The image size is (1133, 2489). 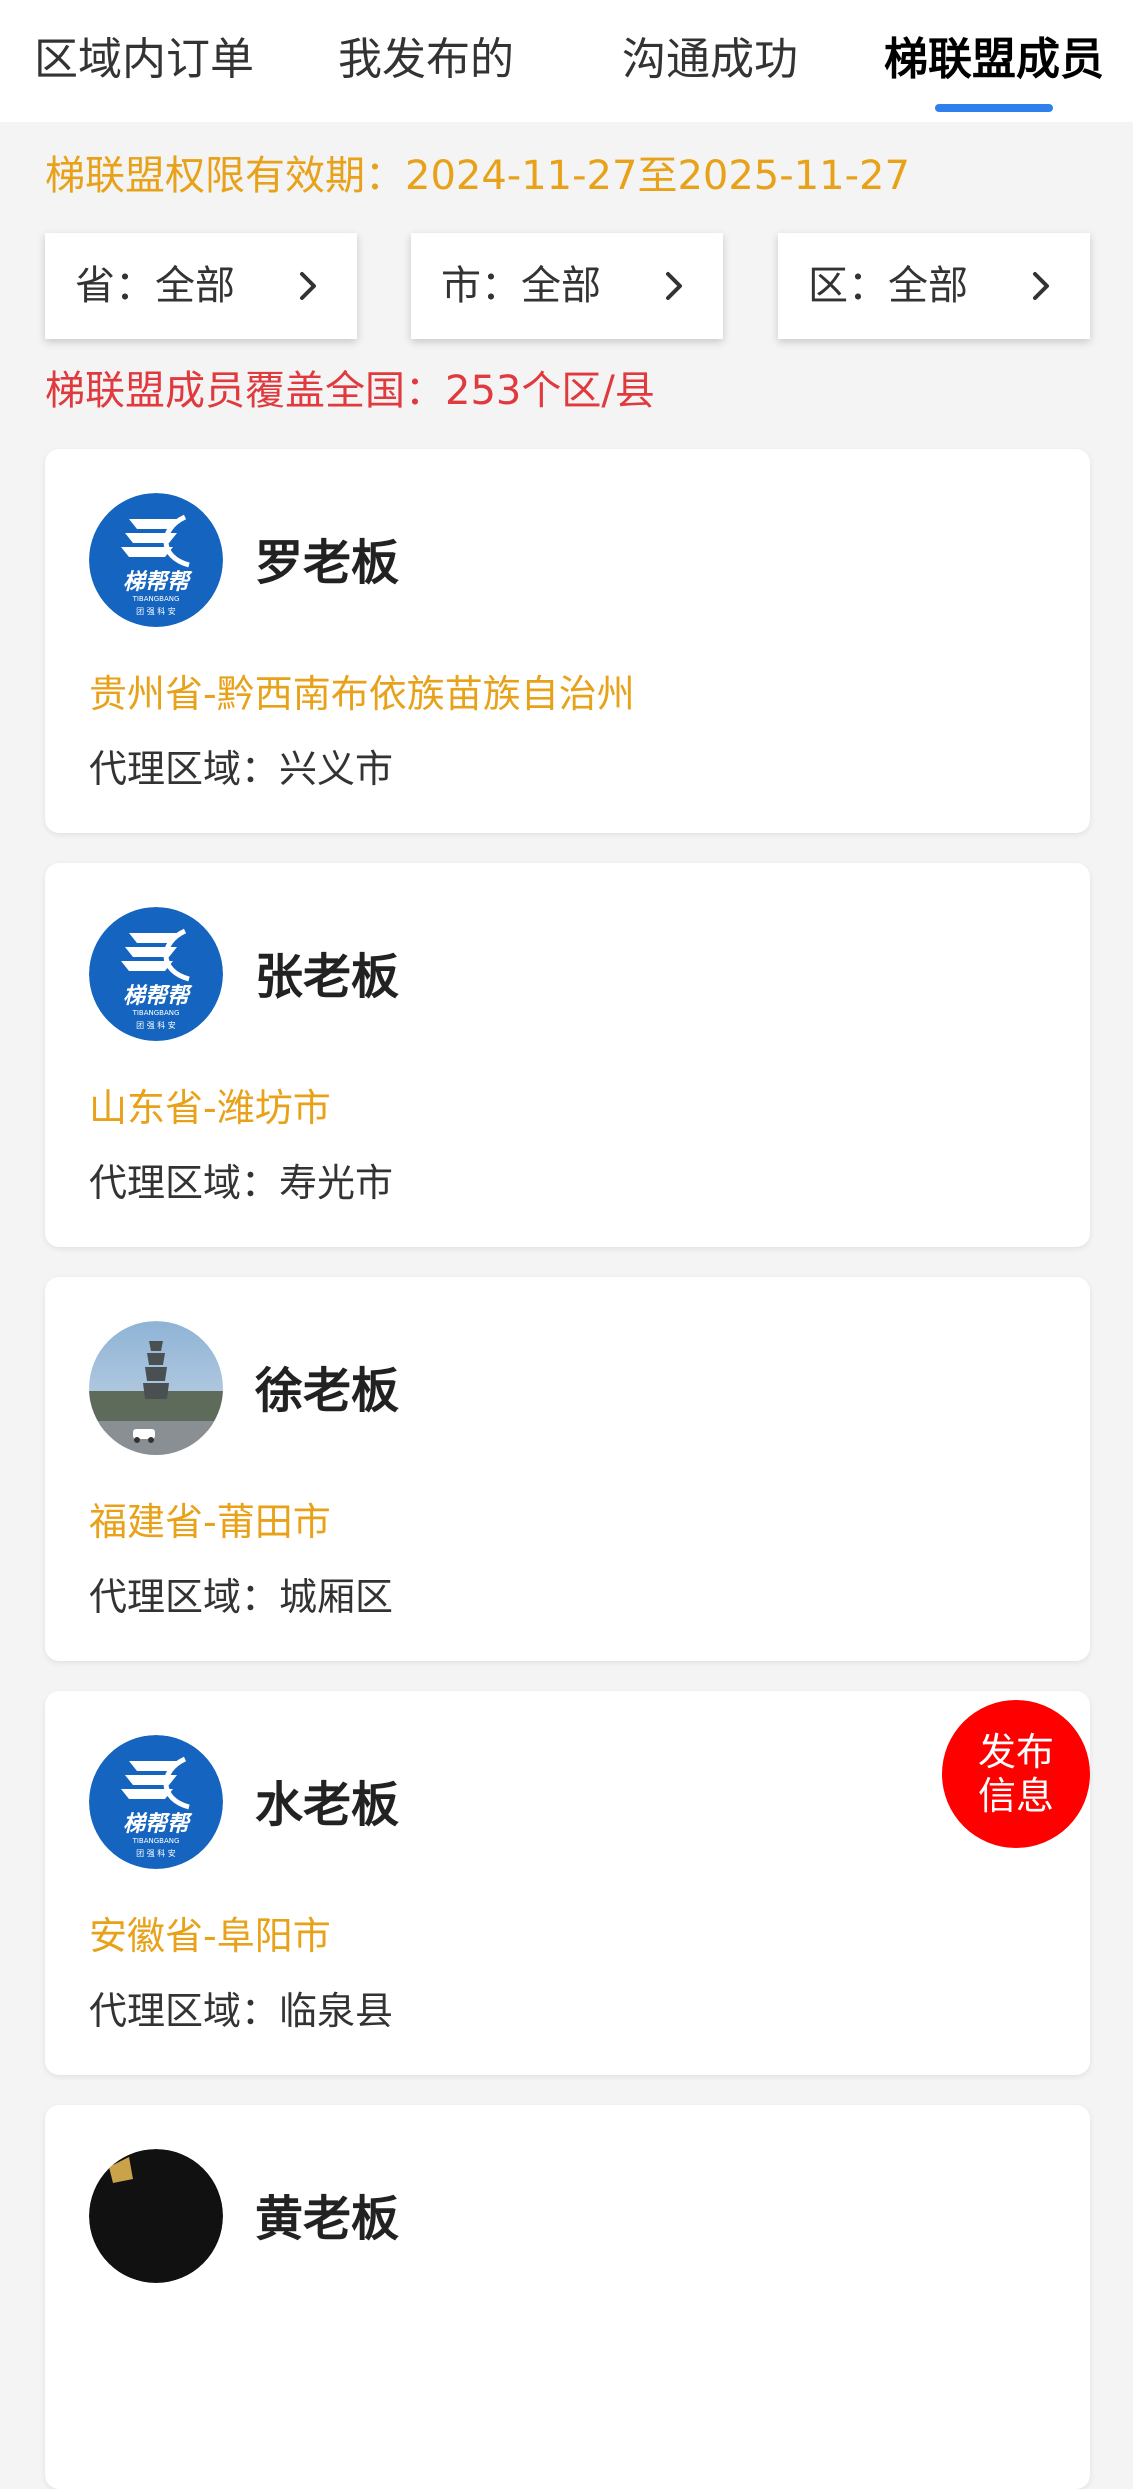 What do you see at coordinates (994, 60) in the screenshot?
I see `tab-alliance-members: 梯联盟成员` at bounding box center [994, 60].